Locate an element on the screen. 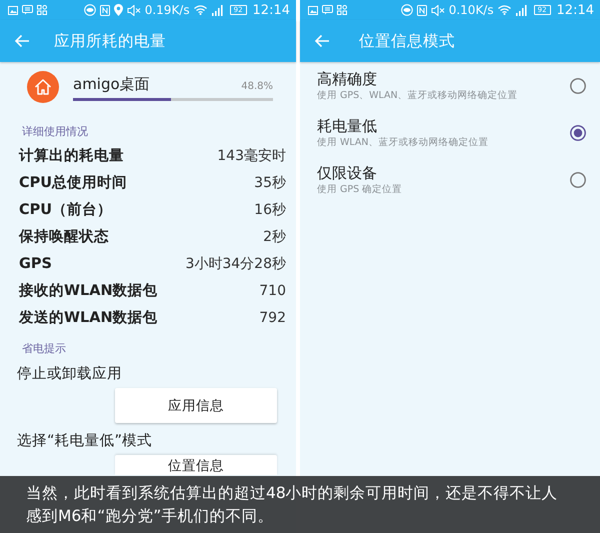 The height and width of the screenshot is (533, 600). tip-button: 应用信息 is located at coordinates (196, 405).